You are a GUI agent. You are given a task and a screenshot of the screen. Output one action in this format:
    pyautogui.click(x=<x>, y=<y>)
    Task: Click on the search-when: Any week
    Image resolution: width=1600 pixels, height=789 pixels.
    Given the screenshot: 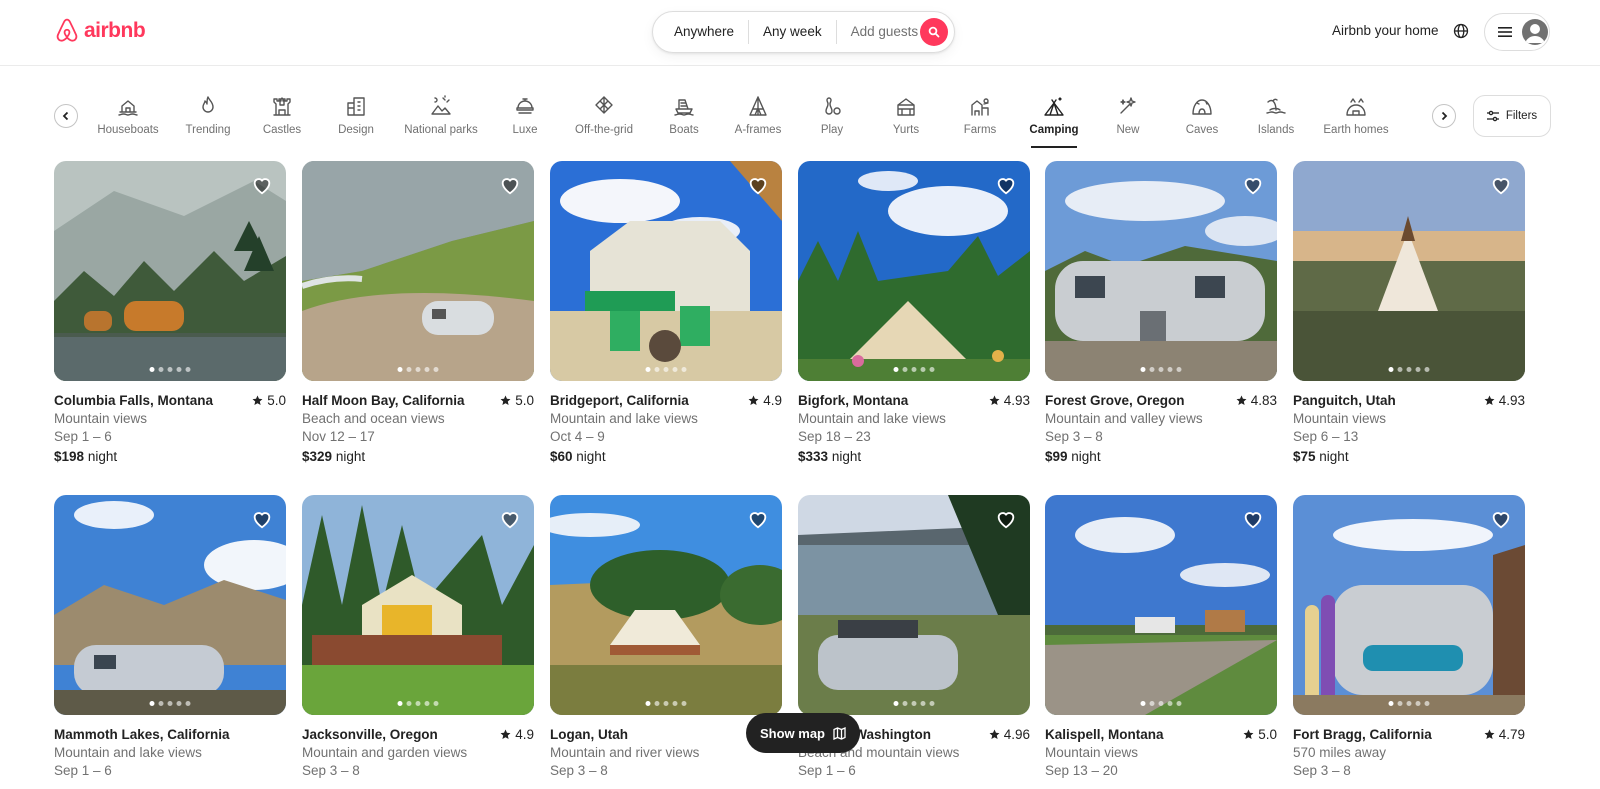 What is the action you would take?
    pyautogui.click(x=792, y=32)
    